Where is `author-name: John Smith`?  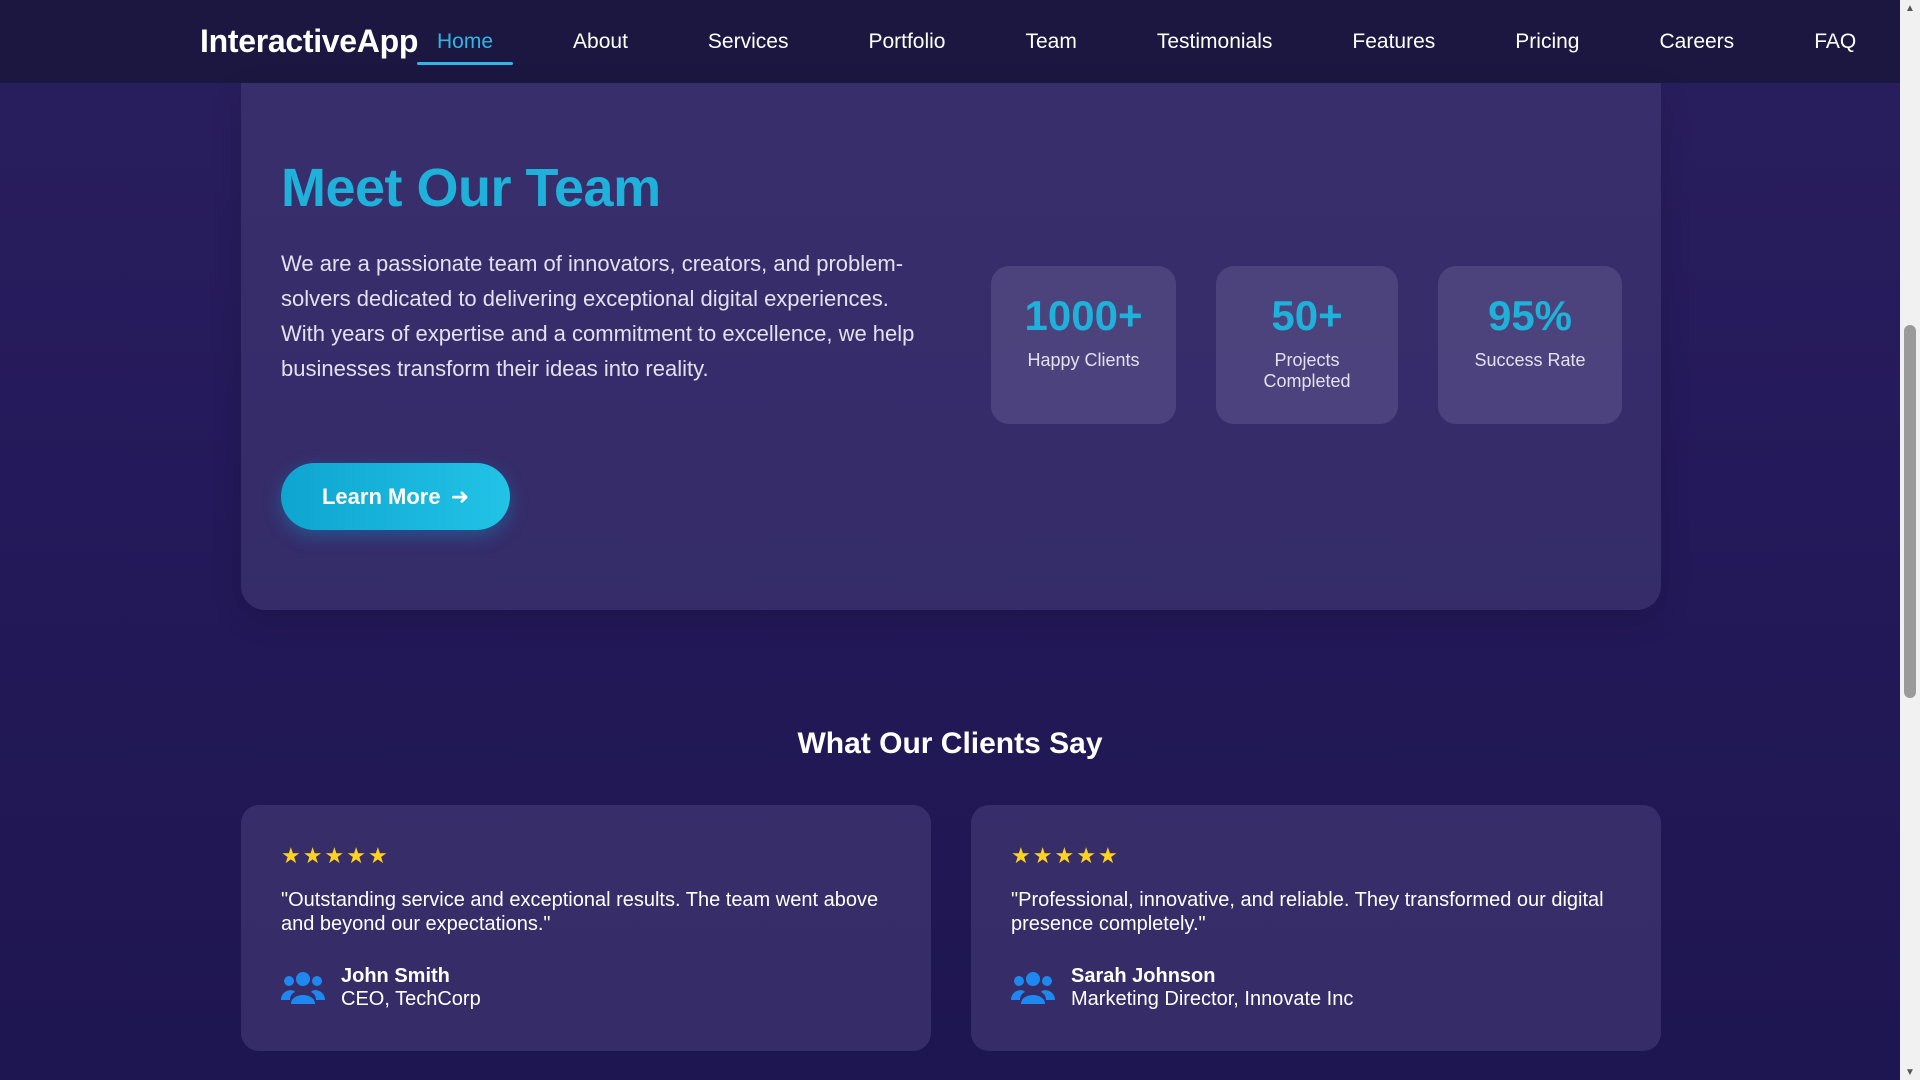 author-name: John Smith is located at coordinates (395, 976).